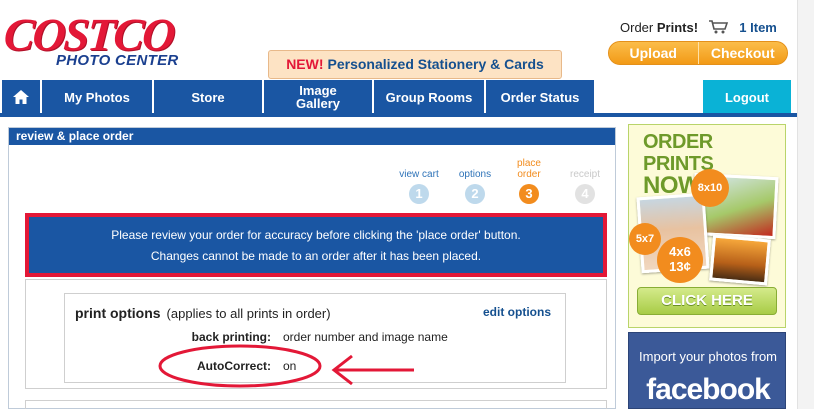 The height and width of the screenshot is (409, 814). I want to click on option-value: order number and image name, so click(365, 337).